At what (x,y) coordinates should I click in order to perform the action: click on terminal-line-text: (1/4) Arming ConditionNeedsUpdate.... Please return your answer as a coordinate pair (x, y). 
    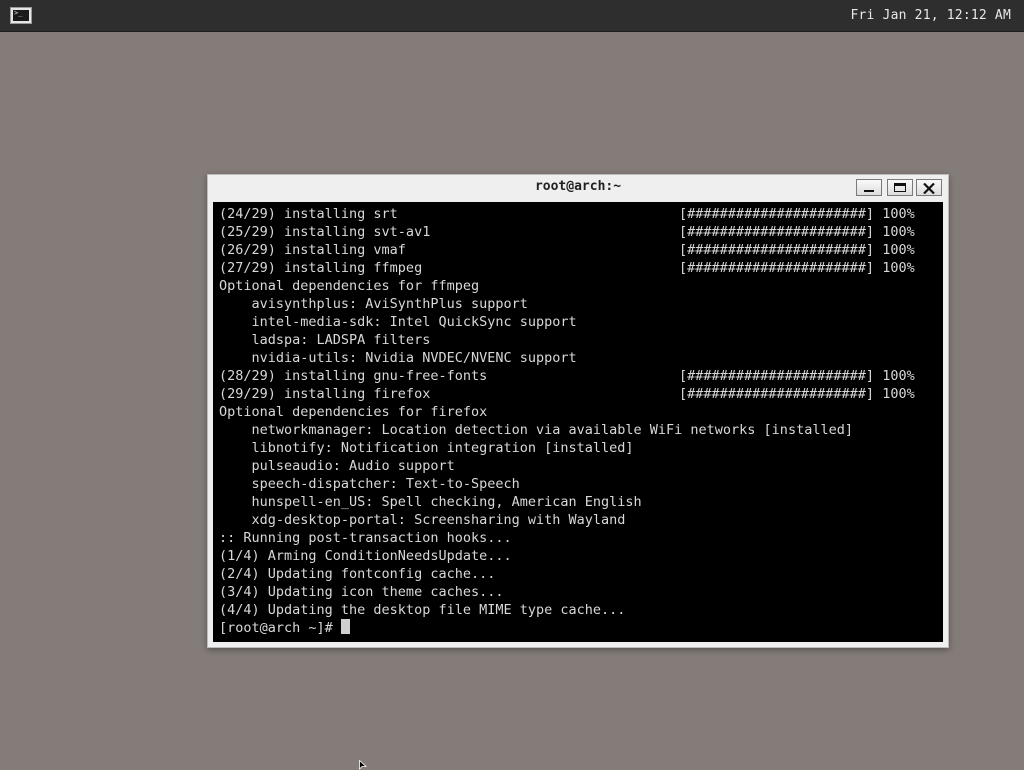
    Looking at the image, I should click on (365, 556).